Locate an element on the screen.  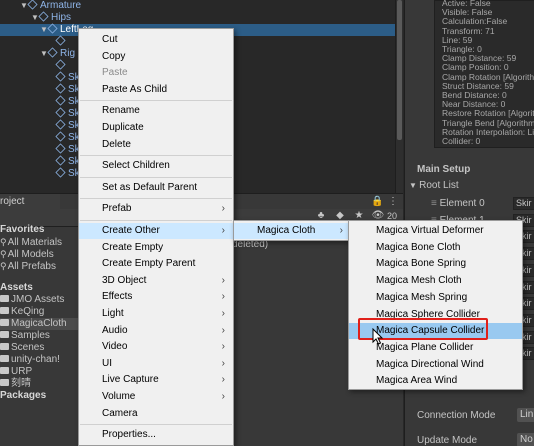
asset-folder-label: 刻晴 is located at coordinates (21, 383).